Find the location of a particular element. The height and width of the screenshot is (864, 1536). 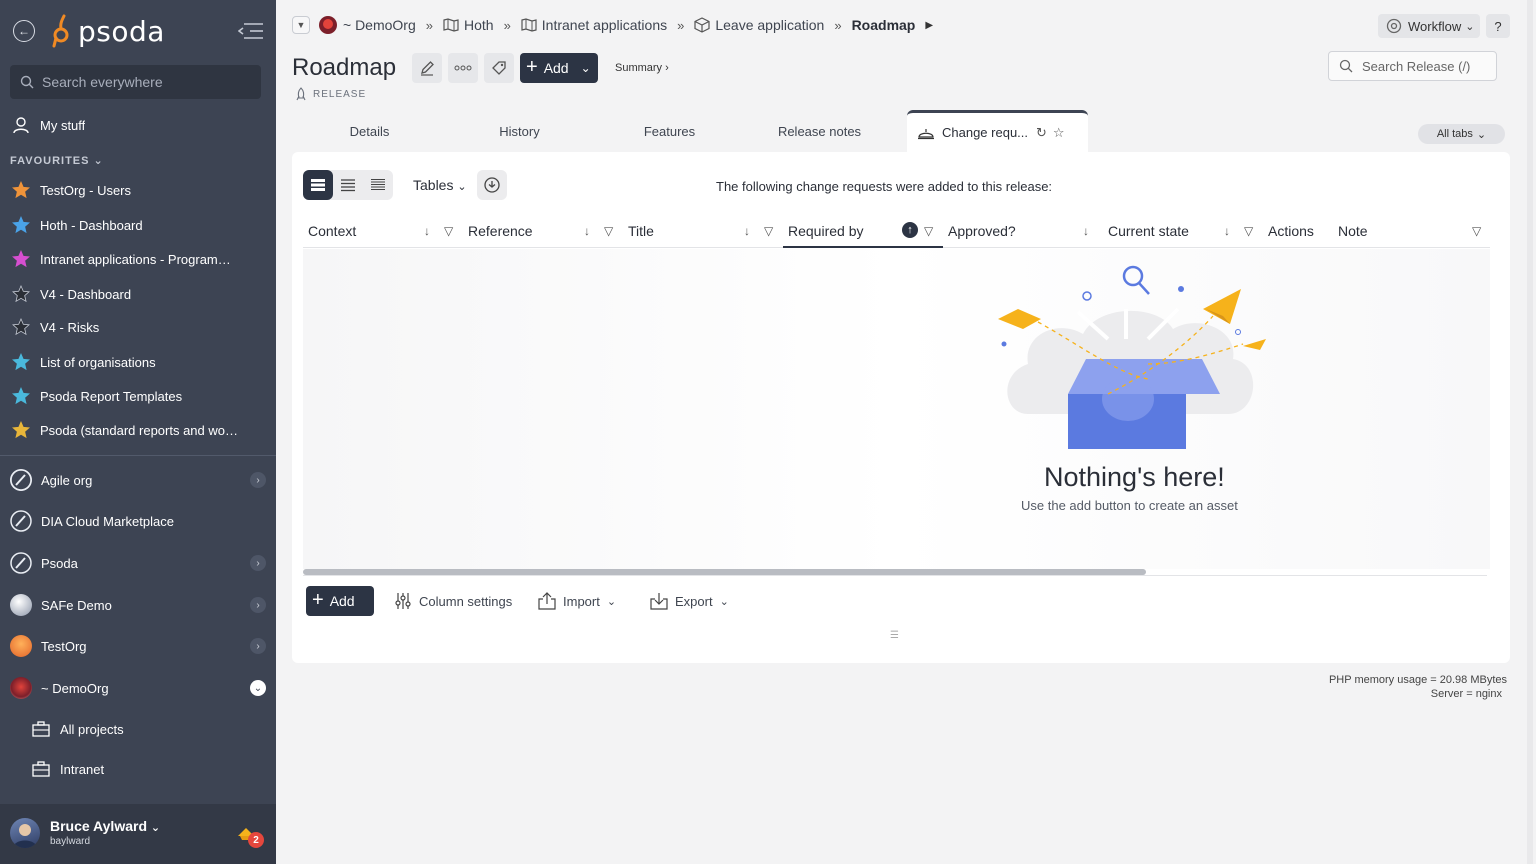

collapse-sidebar-icon is located at coordinates (251, 31).